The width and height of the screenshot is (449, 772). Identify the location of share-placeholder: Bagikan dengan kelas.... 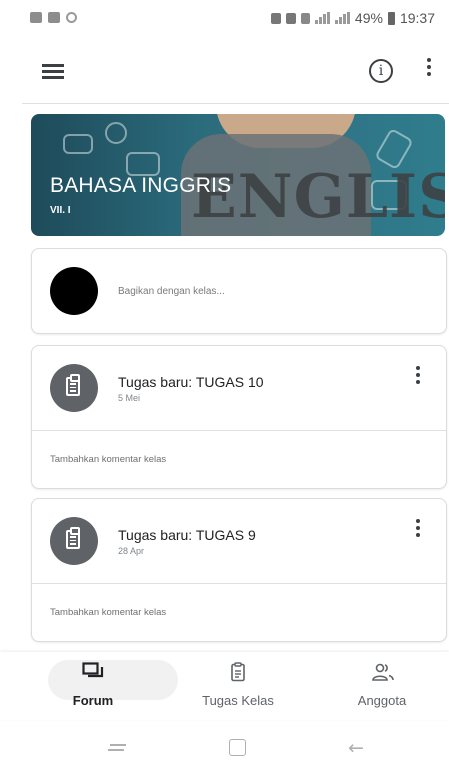
(171, 291).